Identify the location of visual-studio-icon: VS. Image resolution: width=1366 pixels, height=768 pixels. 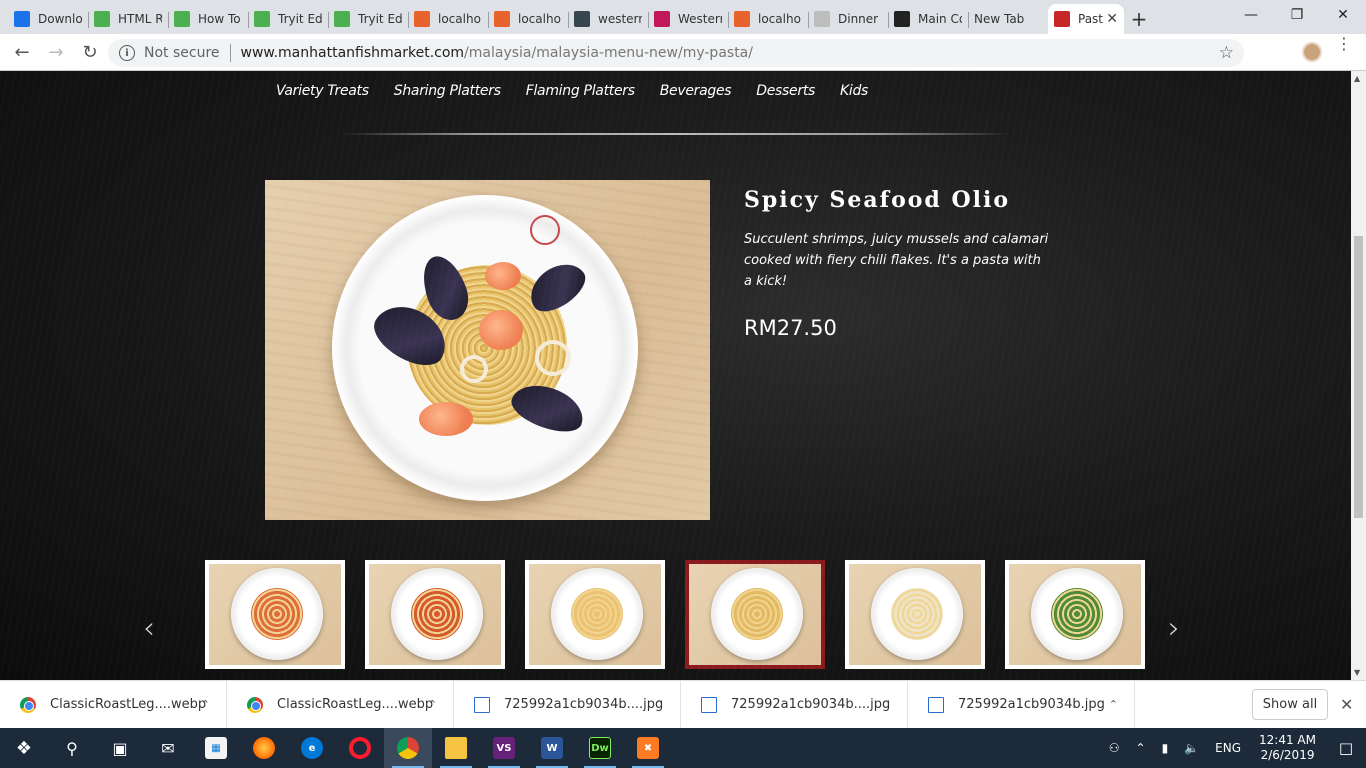
(504, 748).